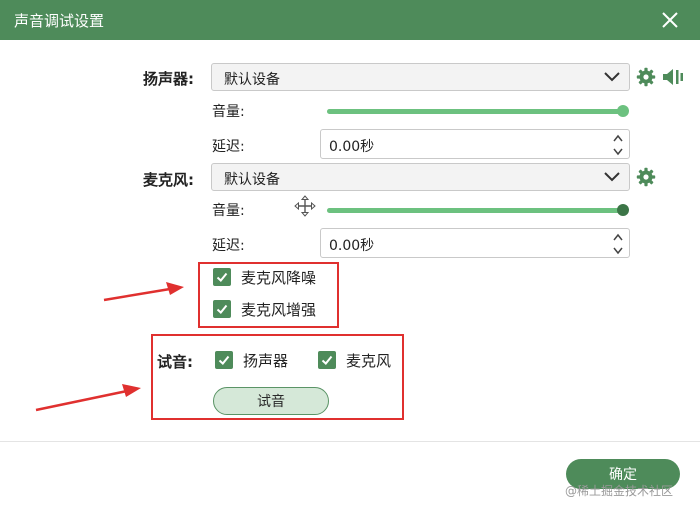 This screenshot has width=700, height=505. Describe the element at coordinates (228, 112) in the screenshot. I see `speaker-volume-label: 音量:` at that location.